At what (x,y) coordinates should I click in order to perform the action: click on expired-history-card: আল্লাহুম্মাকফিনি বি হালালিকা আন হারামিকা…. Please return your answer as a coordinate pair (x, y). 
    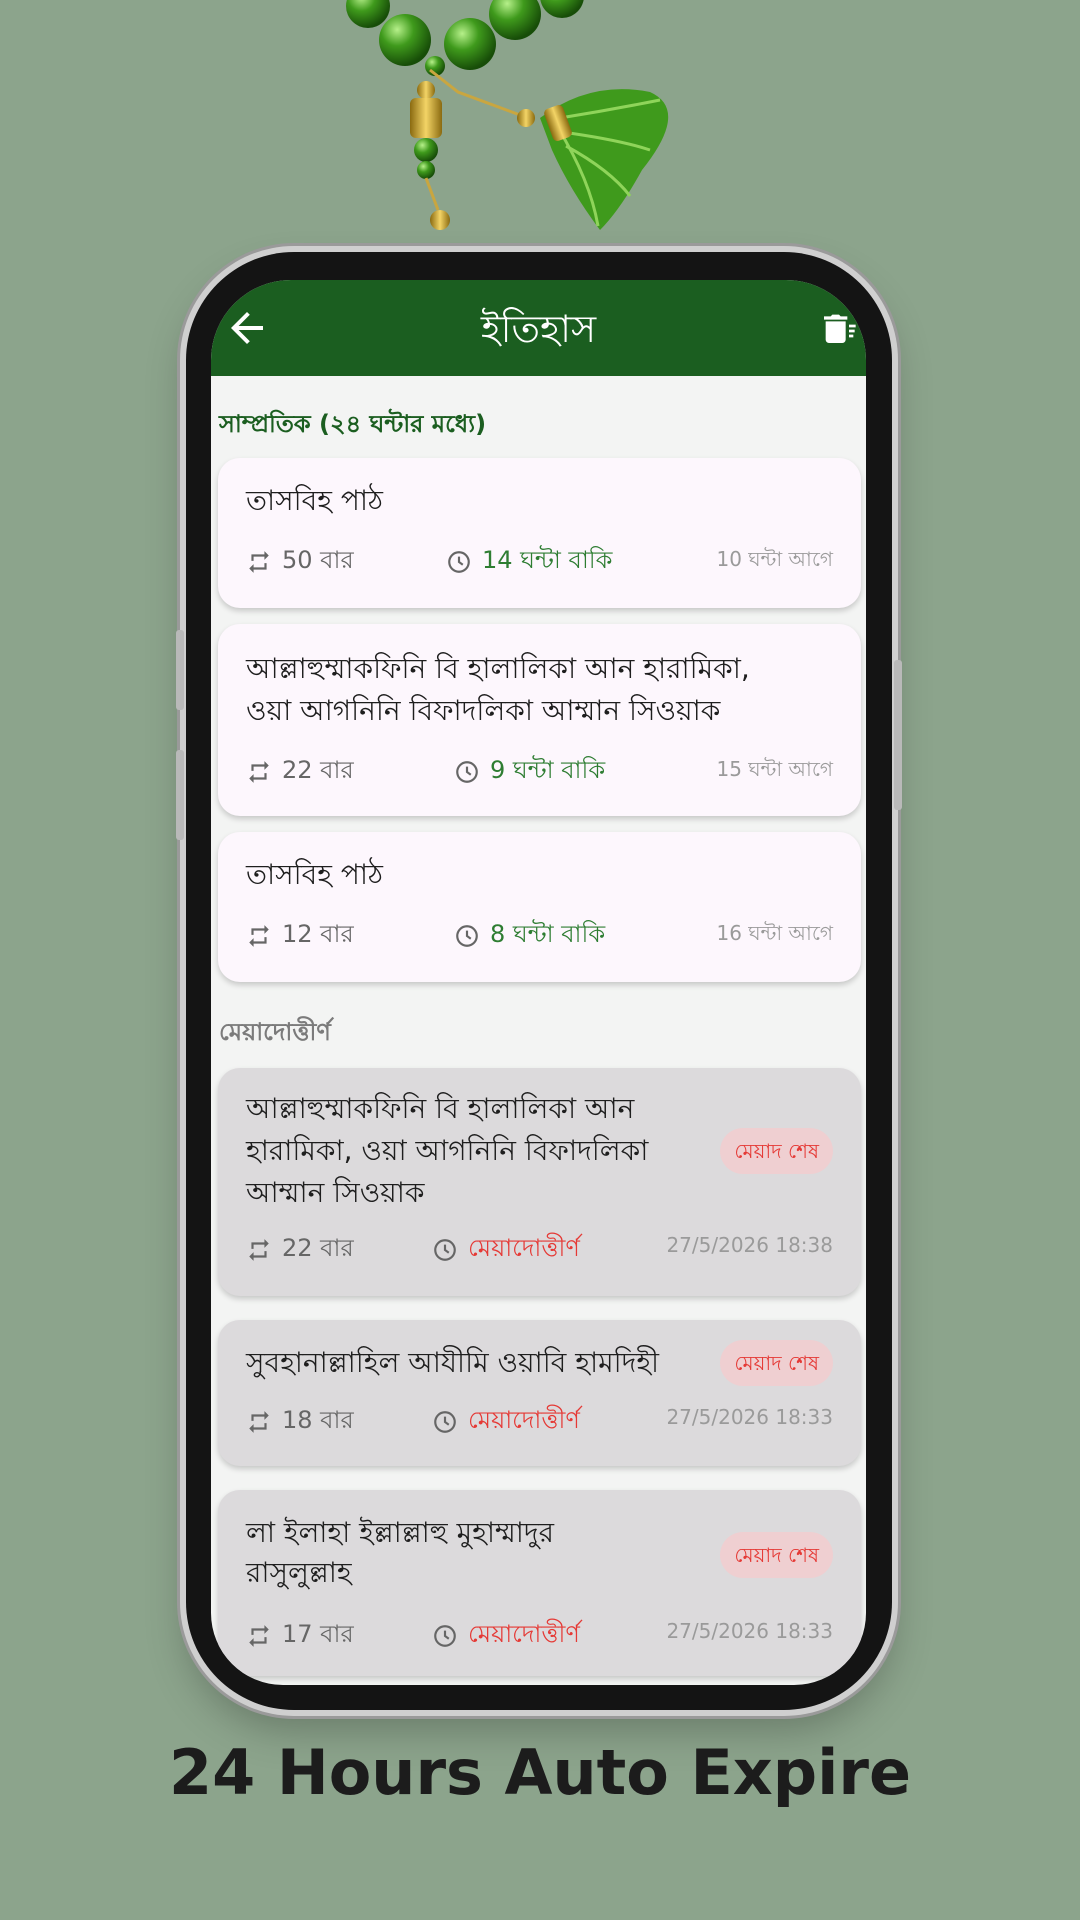
    Looking at the image, I should click on (539, 1182).